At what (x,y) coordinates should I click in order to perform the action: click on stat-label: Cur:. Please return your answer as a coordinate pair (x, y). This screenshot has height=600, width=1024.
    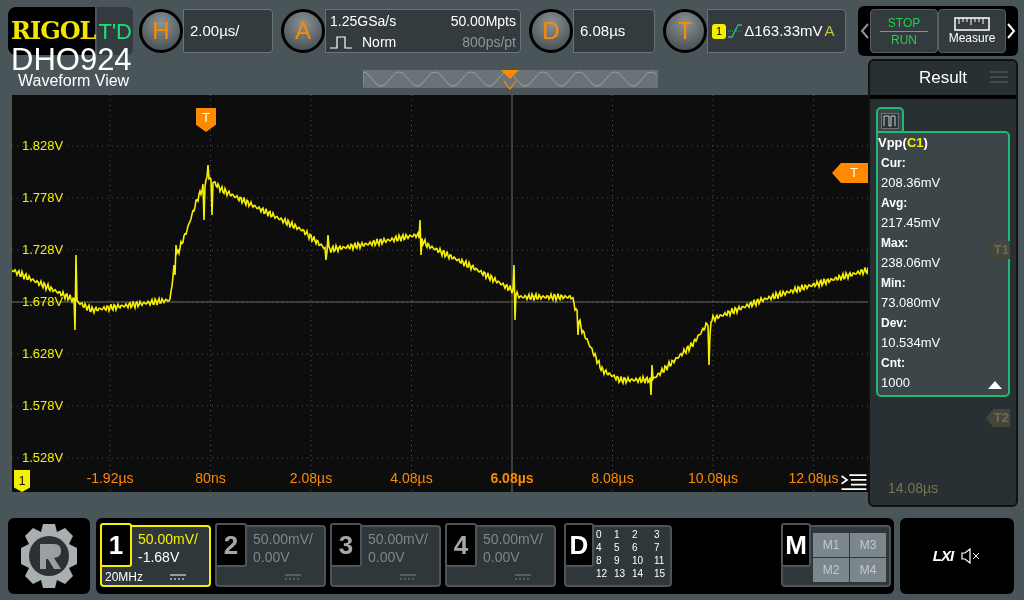
    Looking at the image, I should click on (893, 163).